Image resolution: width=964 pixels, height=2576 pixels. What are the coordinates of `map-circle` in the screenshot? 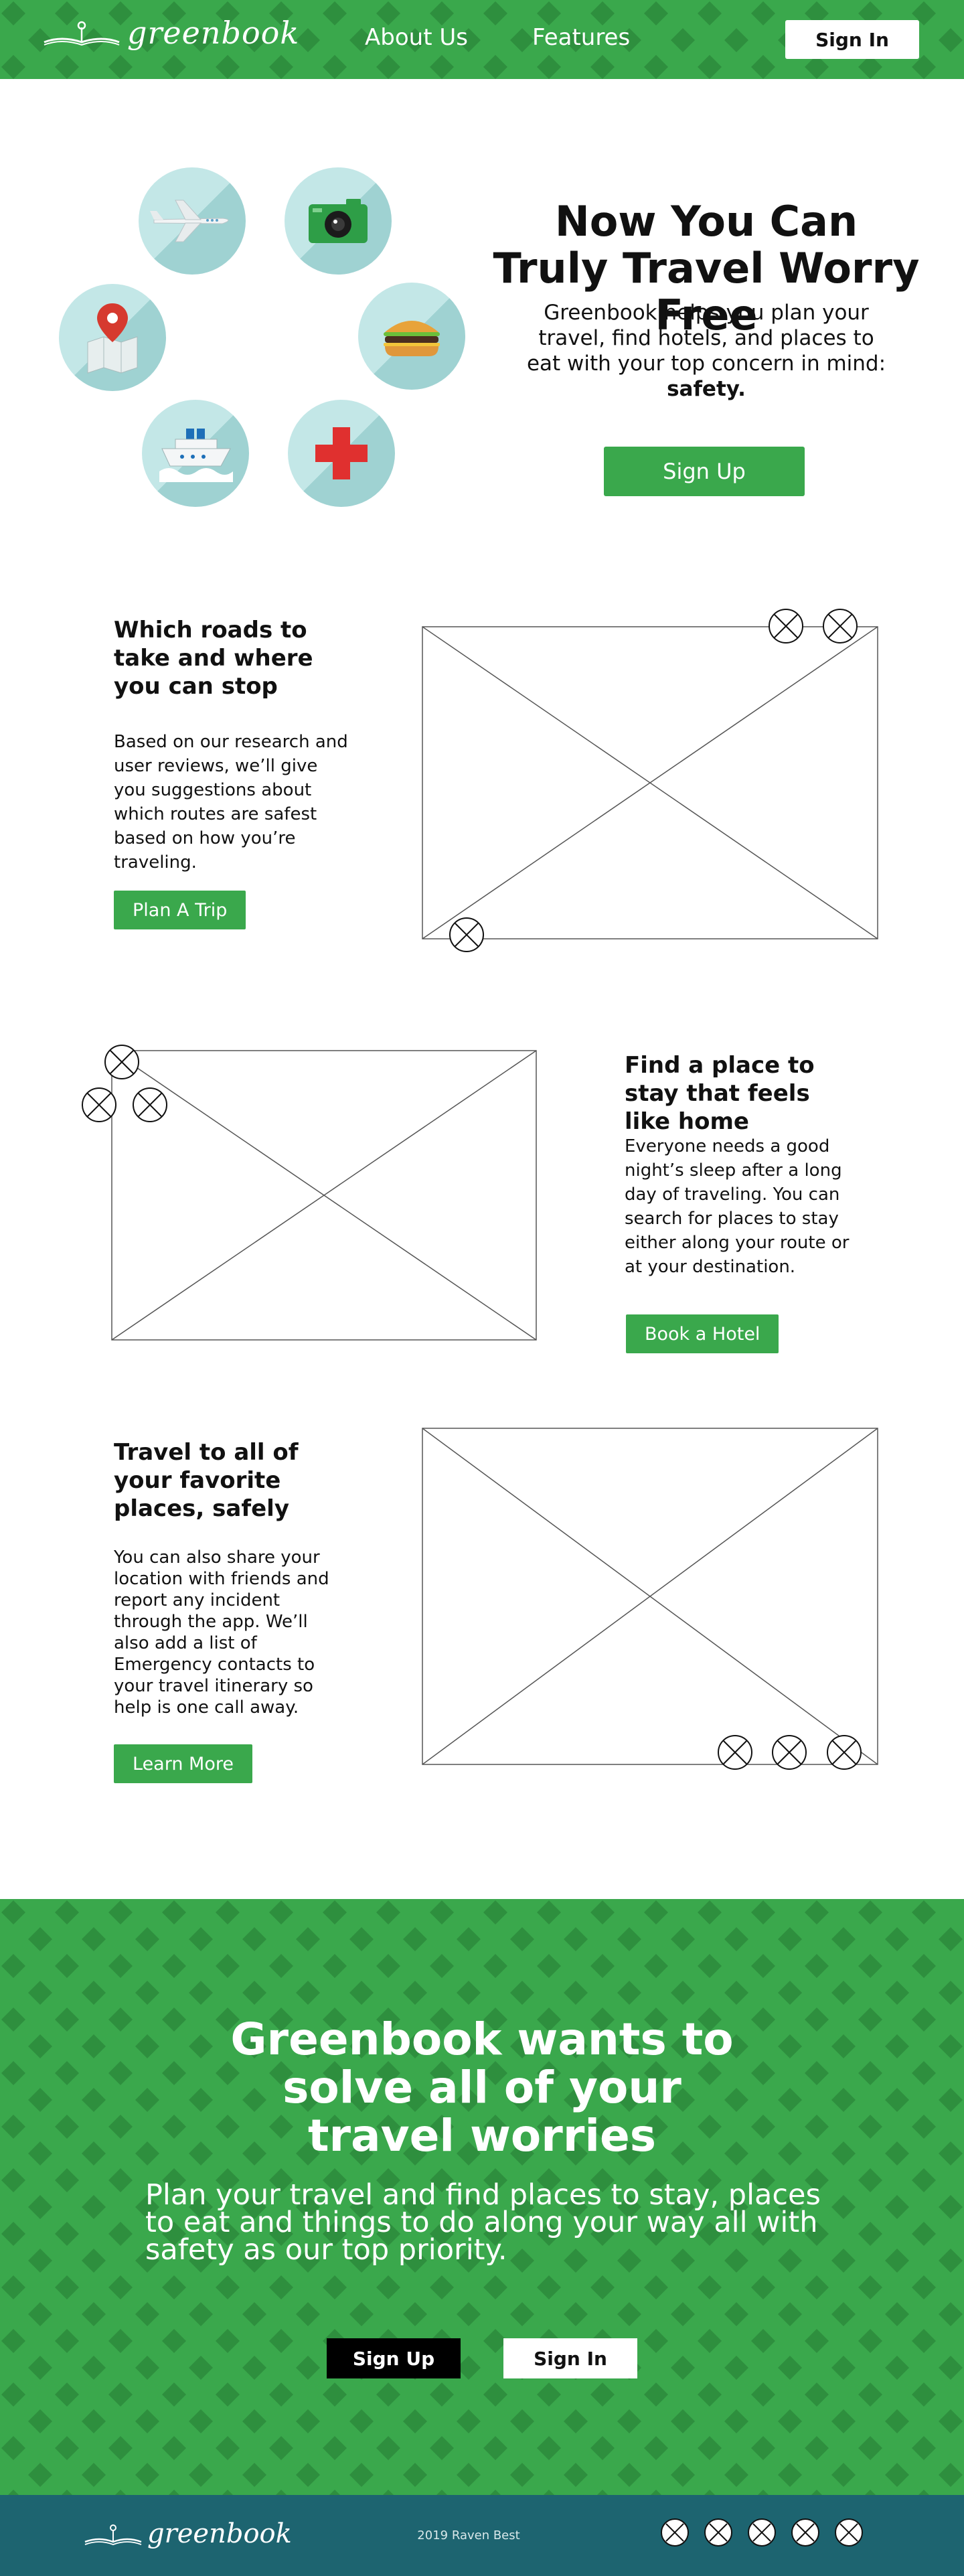 It's located at (112, 337).